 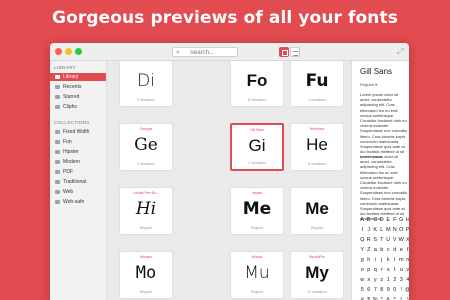 What do you see at coordinates (407, 240) in the screenshot?
I see `glyph: X` at bounding box center [407, 240].